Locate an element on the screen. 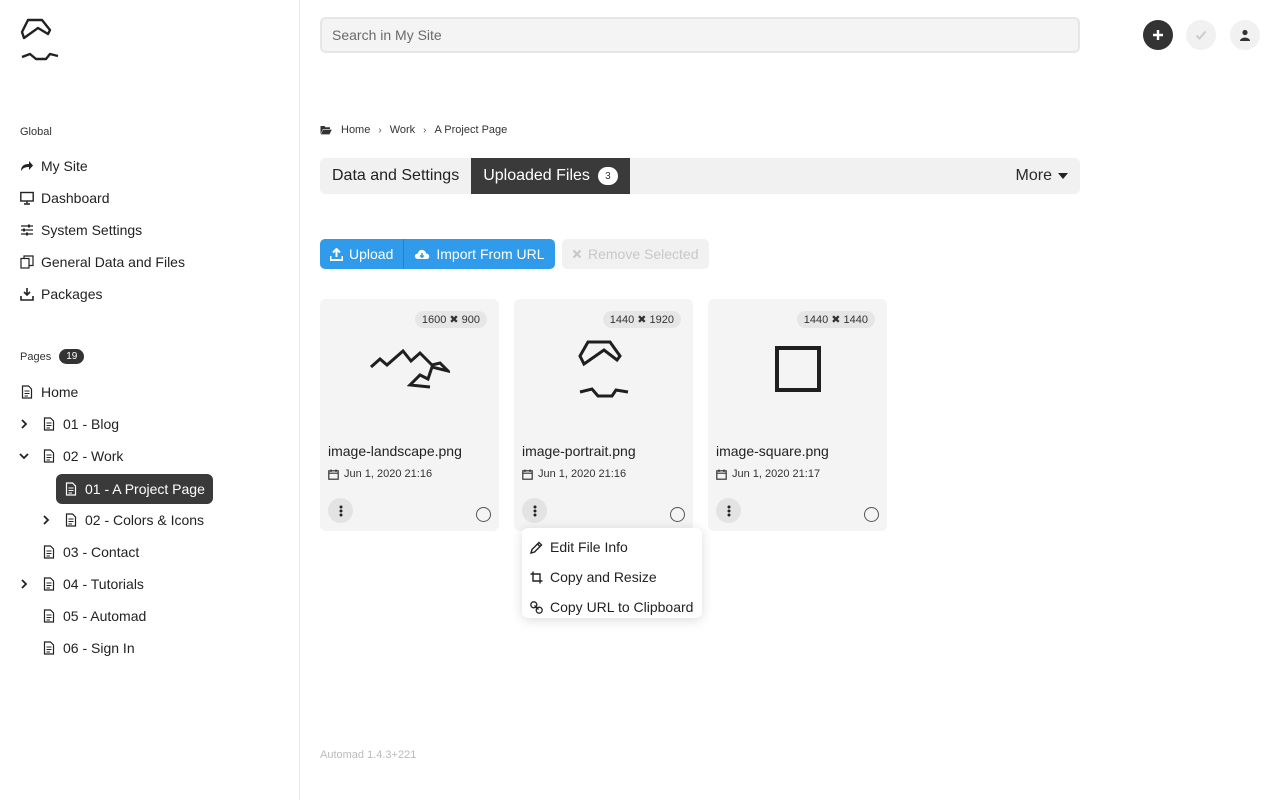 This screenshot has width=1280, height=800. page-item-home: Home is located at coordinates (49, 392).